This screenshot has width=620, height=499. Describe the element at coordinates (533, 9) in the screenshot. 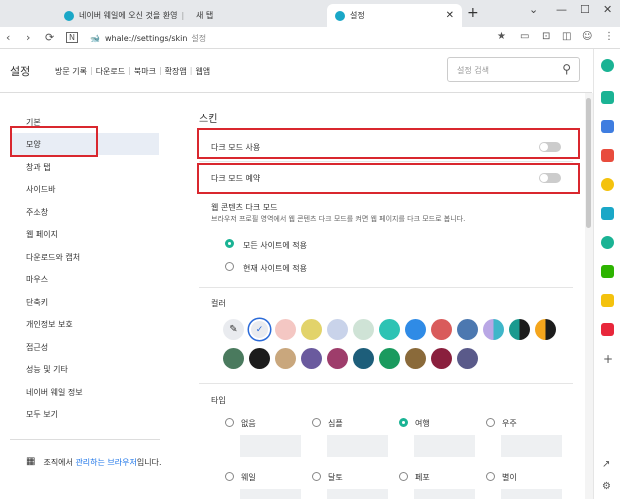

I see `chevron-down-icon: ⌄` at that location.